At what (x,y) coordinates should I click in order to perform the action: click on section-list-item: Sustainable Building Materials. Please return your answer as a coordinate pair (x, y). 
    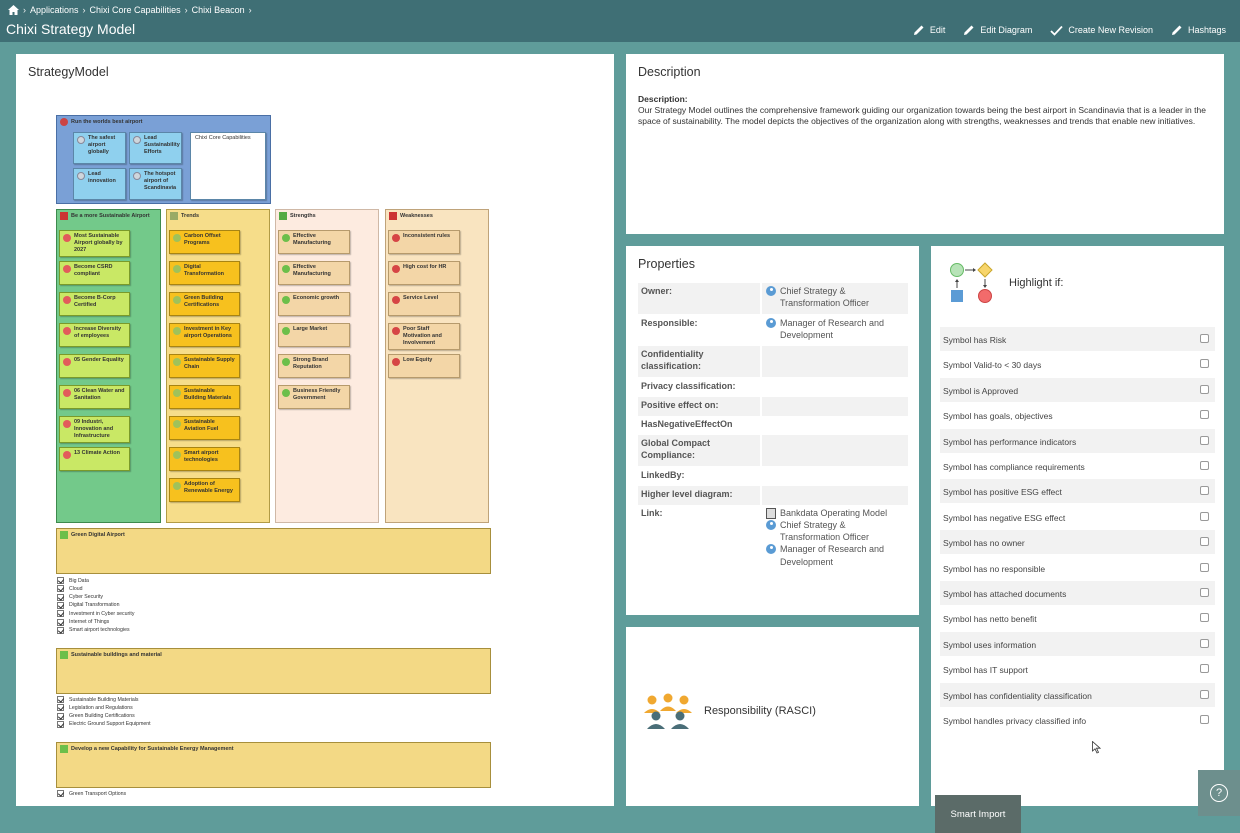
    Looking at the image, I should click on (98, 699).